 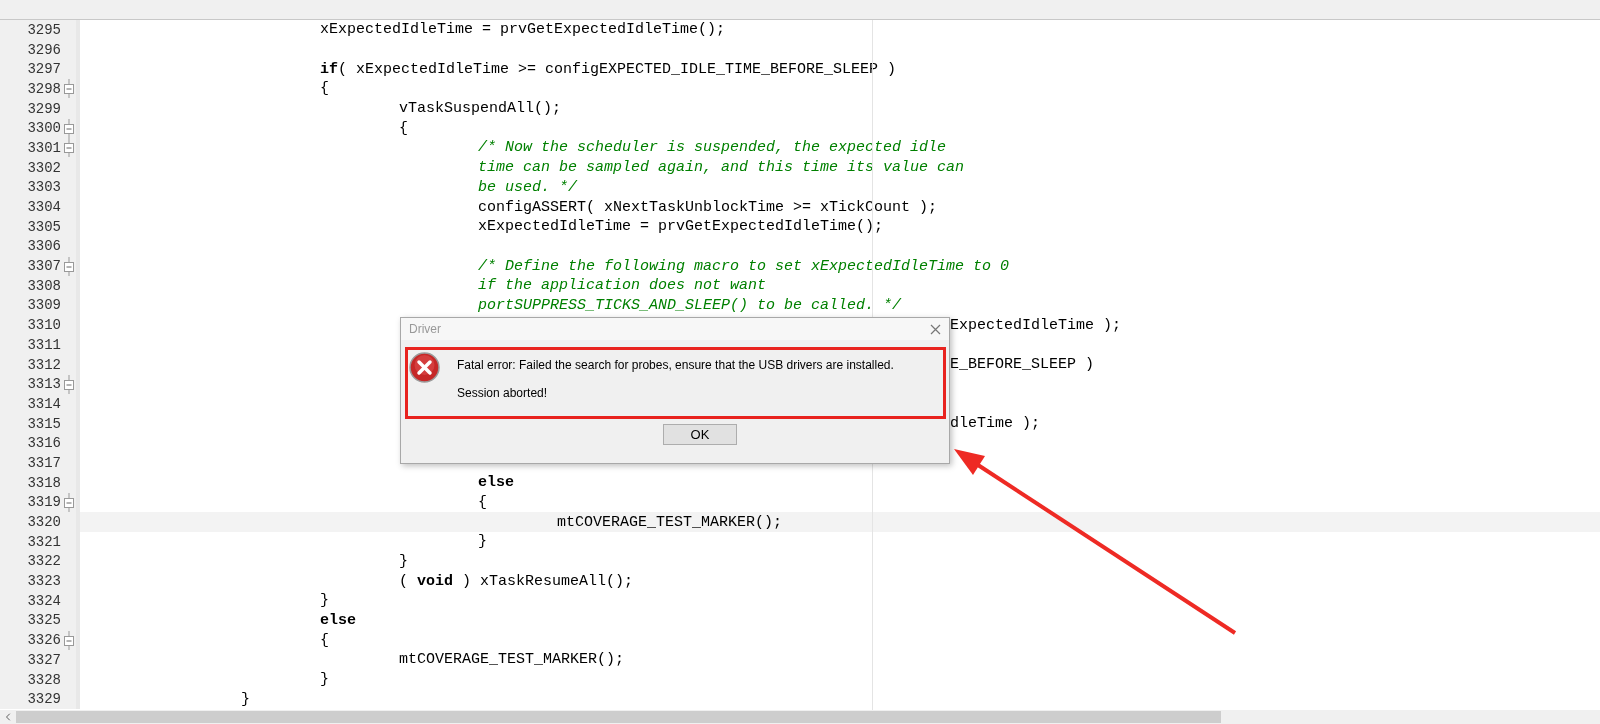 I want to click on error-icon, so click(x=424, y=367).